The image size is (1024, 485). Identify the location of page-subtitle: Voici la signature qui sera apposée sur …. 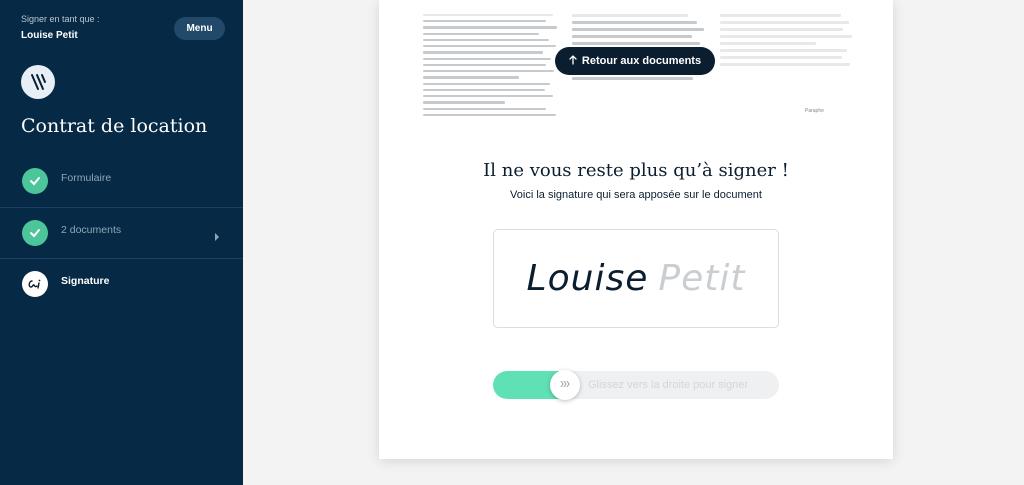
(636, 195).